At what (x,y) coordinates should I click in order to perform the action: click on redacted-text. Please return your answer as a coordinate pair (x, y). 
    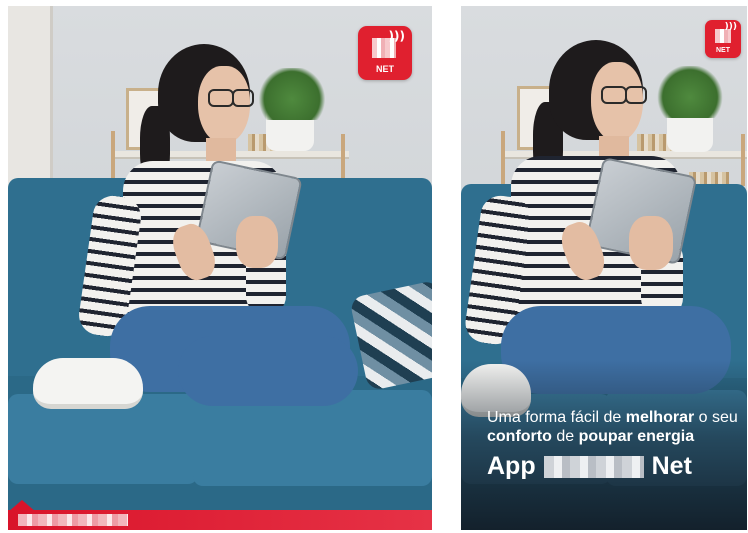
    Looking at the image, I should click on (73, 520).